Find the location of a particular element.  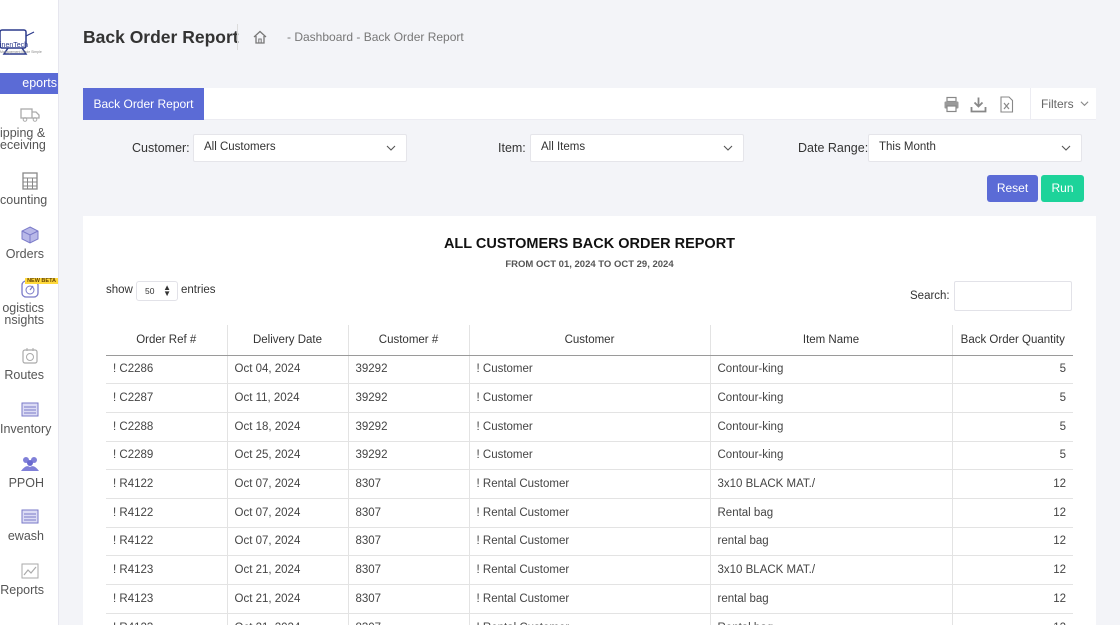

sidebar-item-shipping: ipping & eceiving is located at coordinates (29, 128).